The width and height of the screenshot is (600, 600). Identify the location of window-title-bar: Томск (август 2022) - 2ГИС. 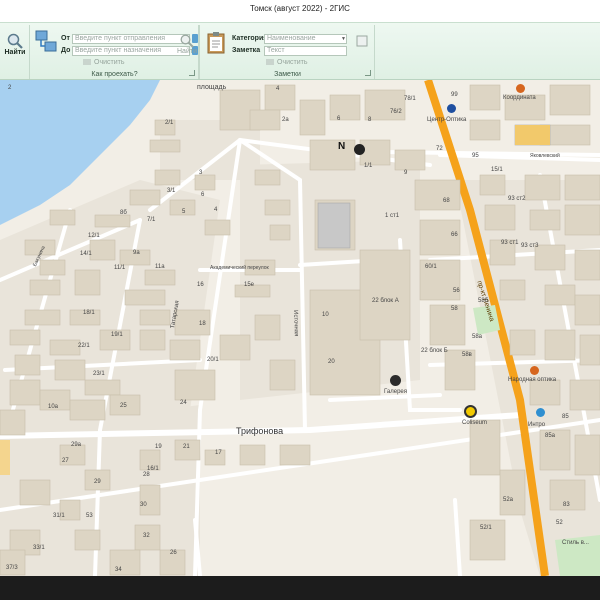
(300, 11).